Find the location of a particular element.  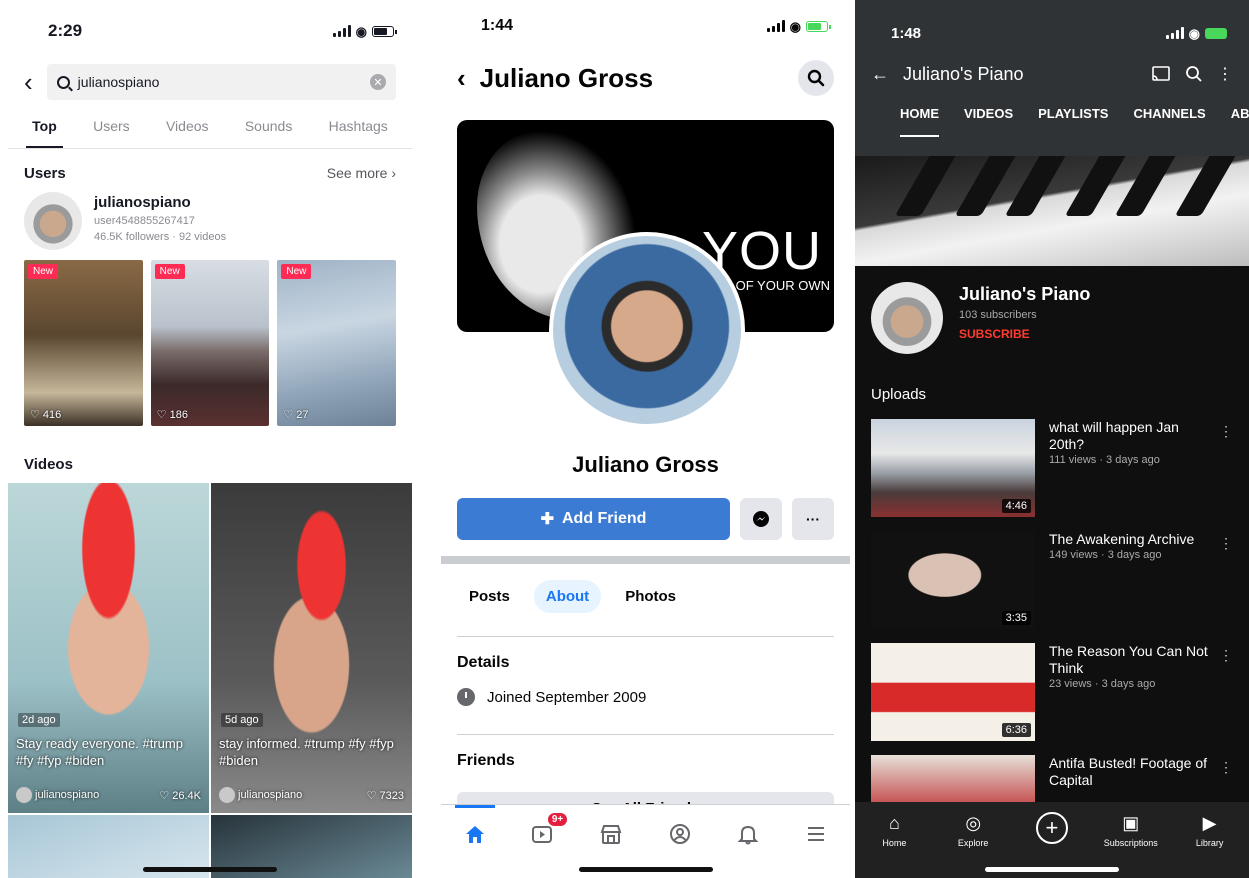

add-friend-label: Add Friend is located at coordinates (604, 518).